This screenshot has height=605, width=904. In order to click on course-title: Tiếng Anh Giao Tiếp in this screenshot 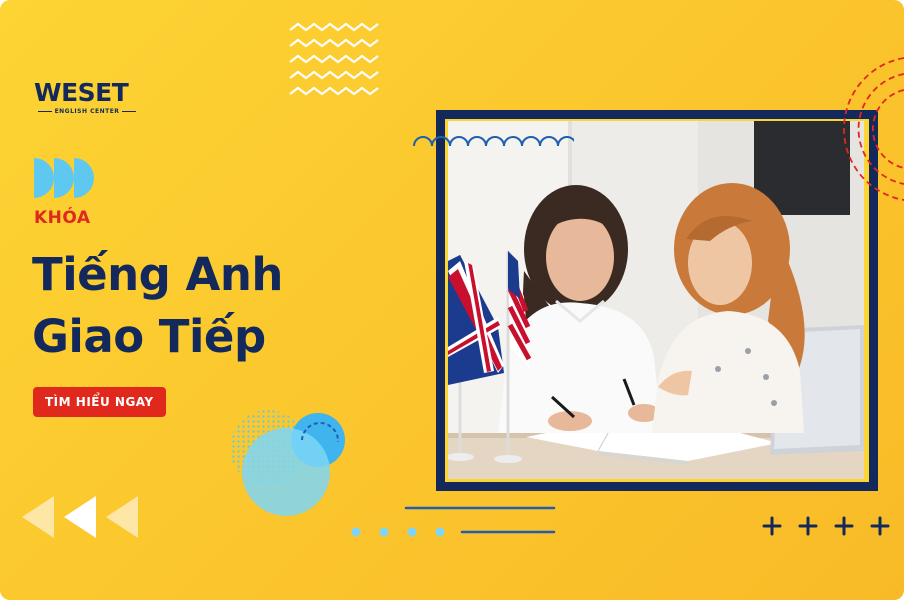, I will do `click(157, 306)`.